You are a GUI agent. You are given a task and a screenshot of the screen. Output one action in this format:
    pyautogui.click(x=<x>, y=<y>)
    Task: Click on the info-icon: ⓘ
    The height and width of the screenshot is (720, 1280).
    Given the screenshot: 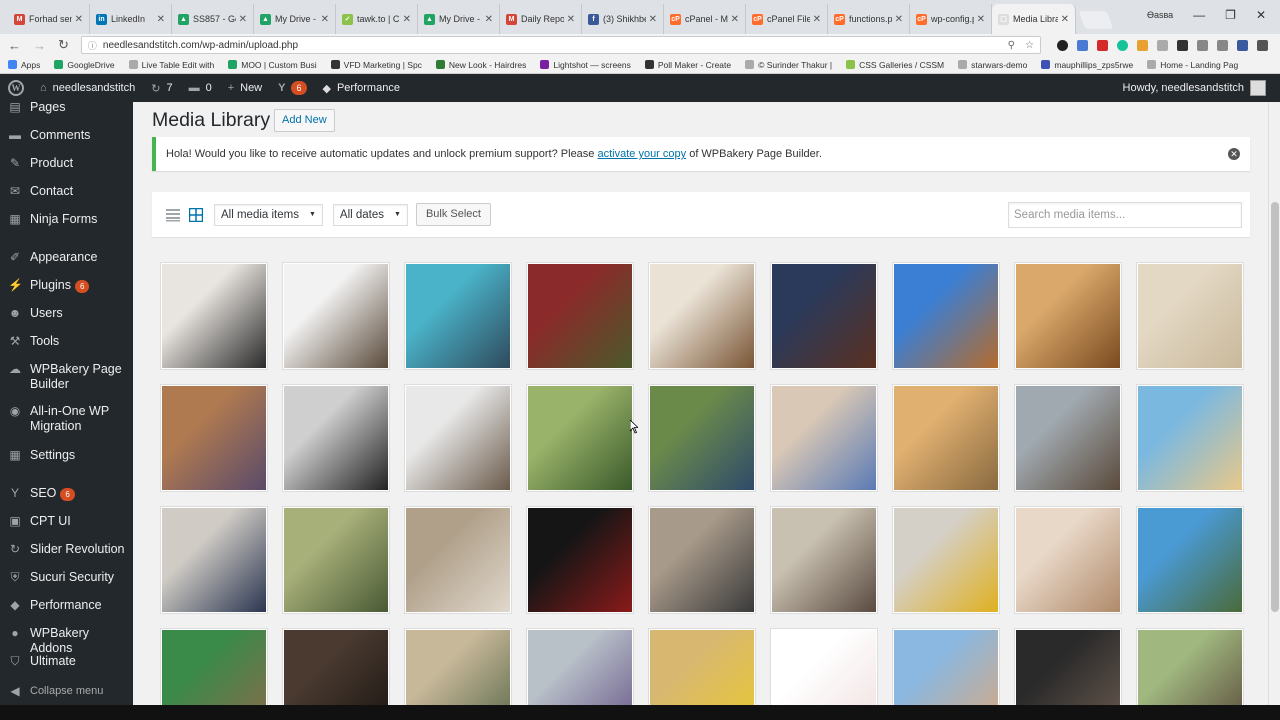 What is the action you would take?
    pyautogui.click(x=92, y=45)
    